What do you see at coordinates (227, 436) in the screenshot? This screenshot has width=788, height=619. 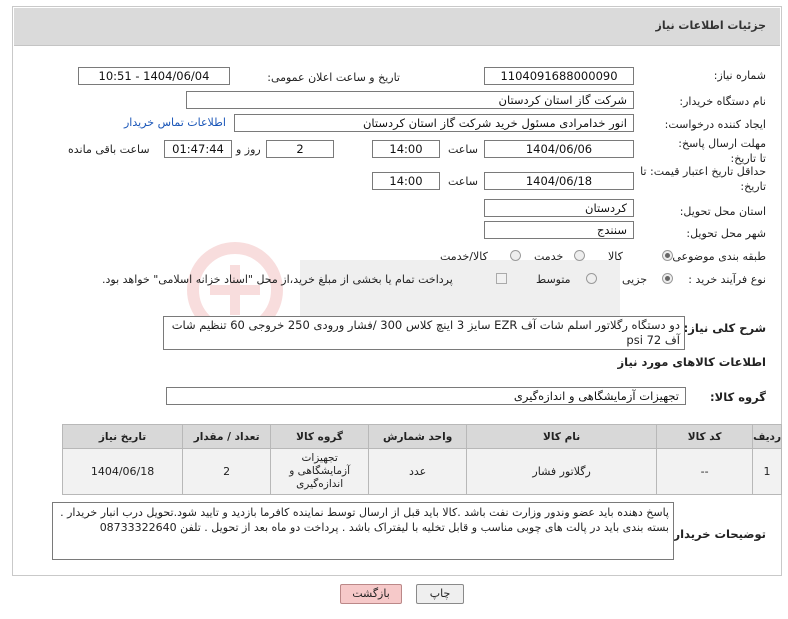 I see `col-qty: تعداد / مقدار` at bounding box center [227, 436].